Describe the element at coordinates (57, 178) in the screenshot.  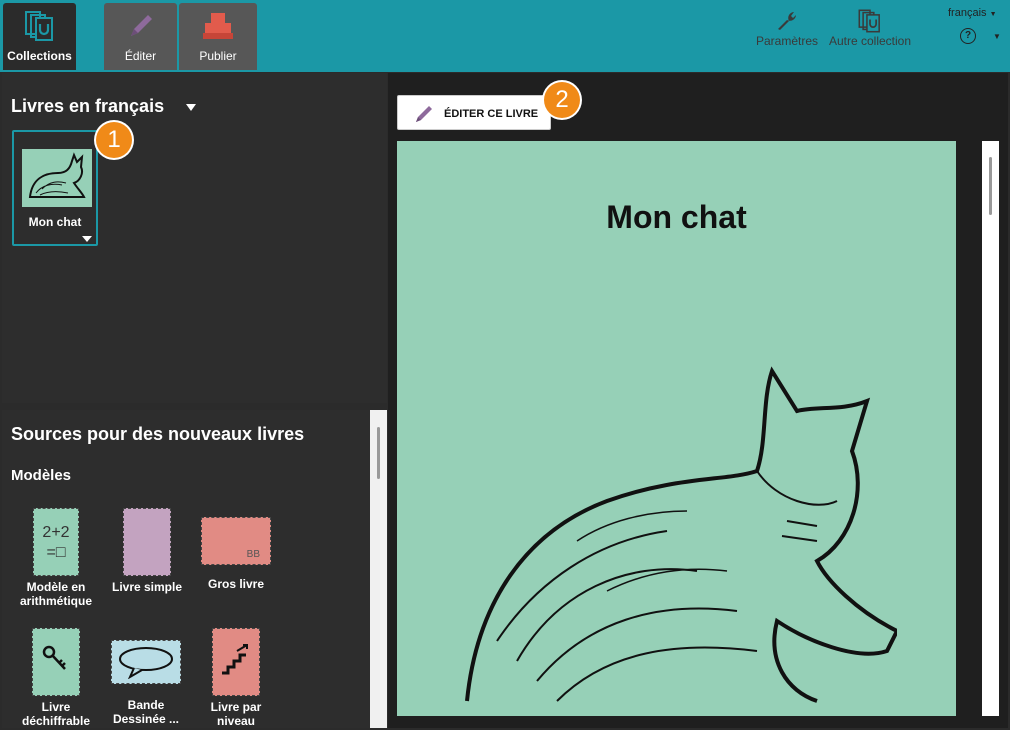
I see `book-thumbnail` at that location.